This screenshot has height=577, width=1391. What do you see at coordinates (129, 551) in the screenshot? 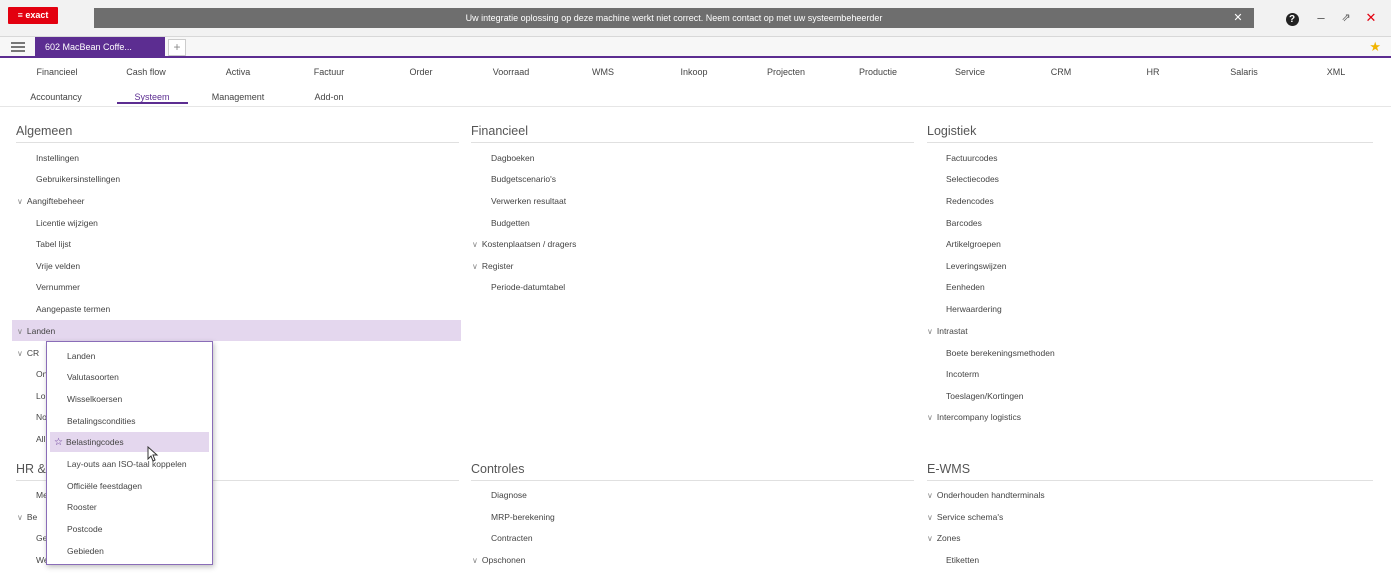
I see `dropdown-item-gebieden: Gebieden` at bounding box center [129, 551].